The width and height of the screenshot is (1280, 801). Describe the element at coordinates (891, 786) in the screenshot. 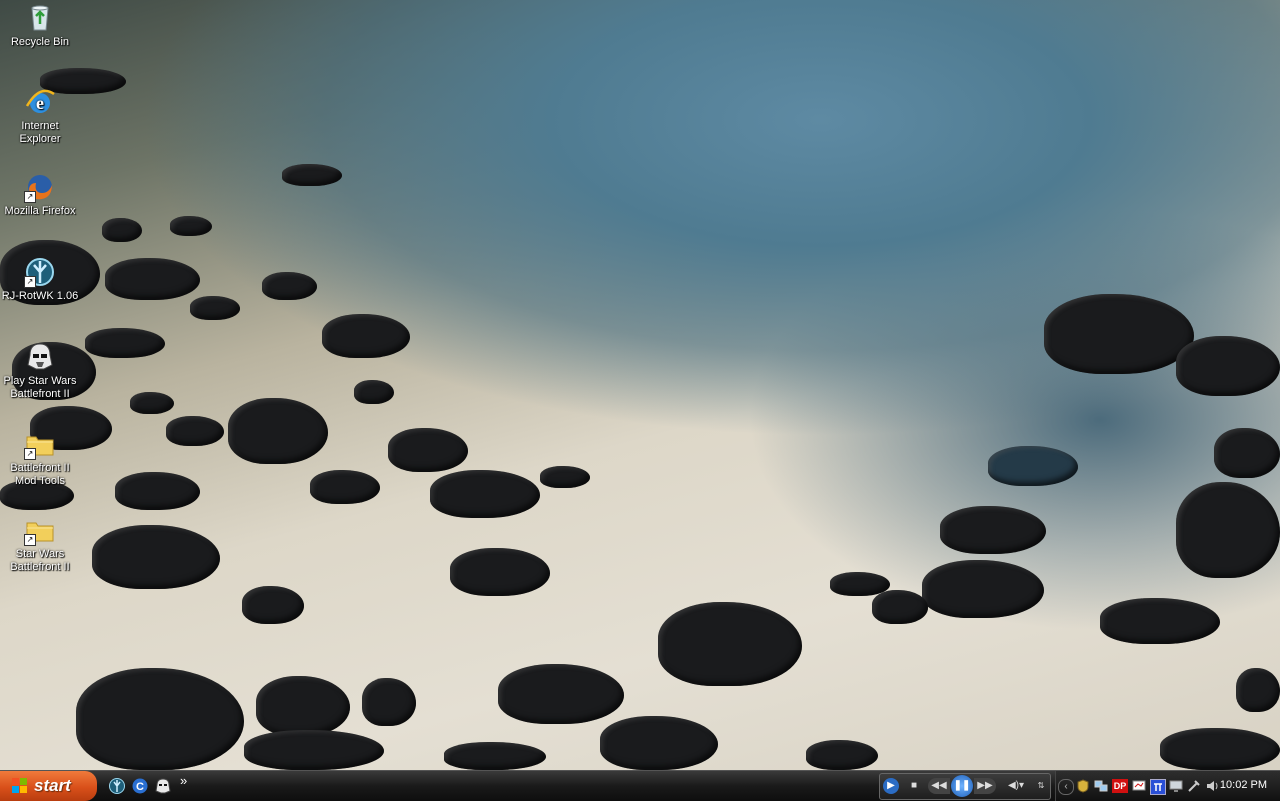

I see `play-icon: ▶` at that location.